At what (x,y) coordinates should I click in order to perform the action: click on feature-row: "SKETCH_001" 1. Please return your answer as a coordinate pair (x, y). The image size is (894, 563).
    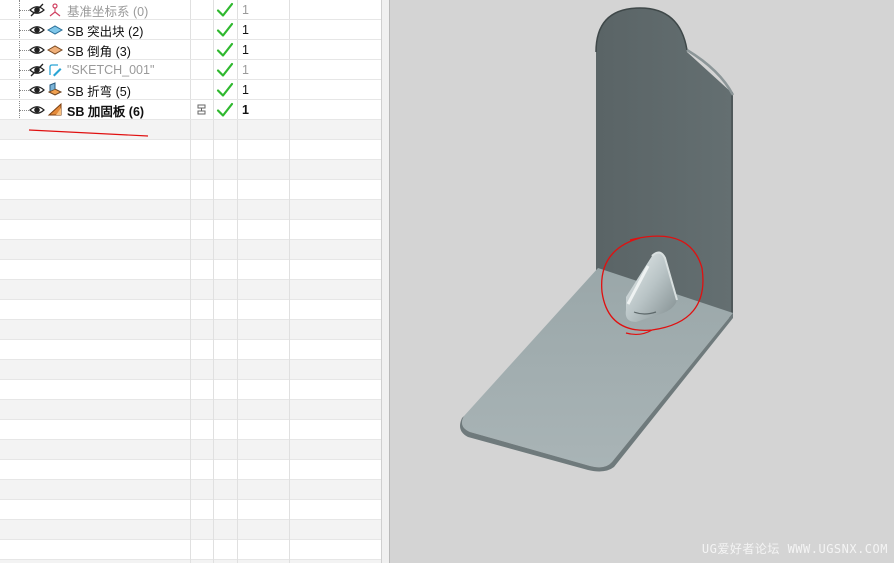
    Looking at the image, I should click on (190, 70).